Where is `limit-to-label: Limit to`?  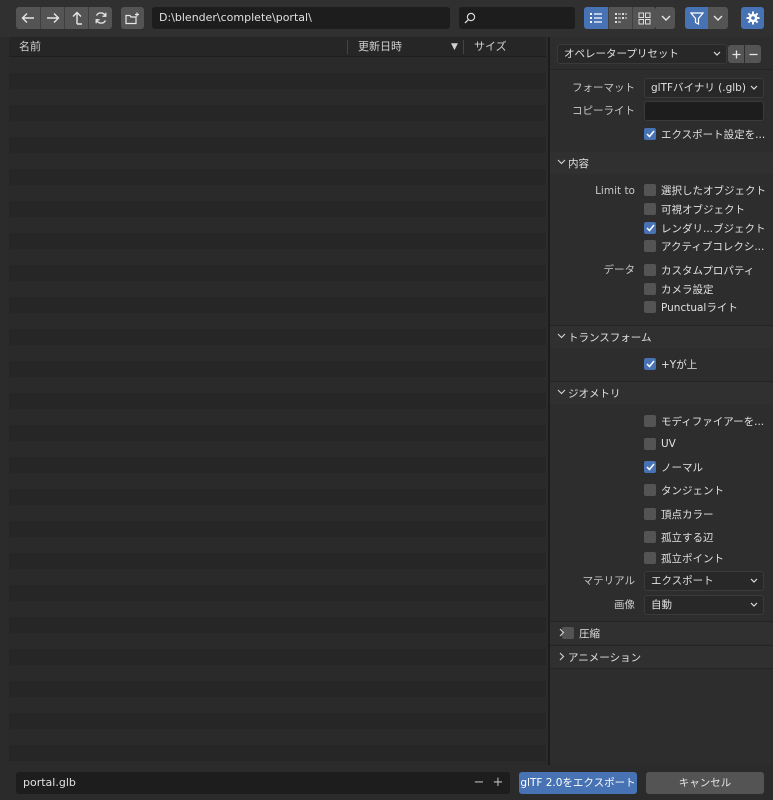
limit-to-label: Limit to is located at coordinates (615, 191).